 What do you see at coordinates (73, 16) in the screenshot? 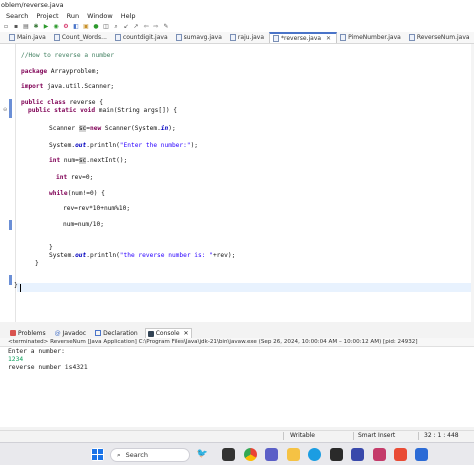
I see `menu-run: Run` at bounding box center [73, 16].